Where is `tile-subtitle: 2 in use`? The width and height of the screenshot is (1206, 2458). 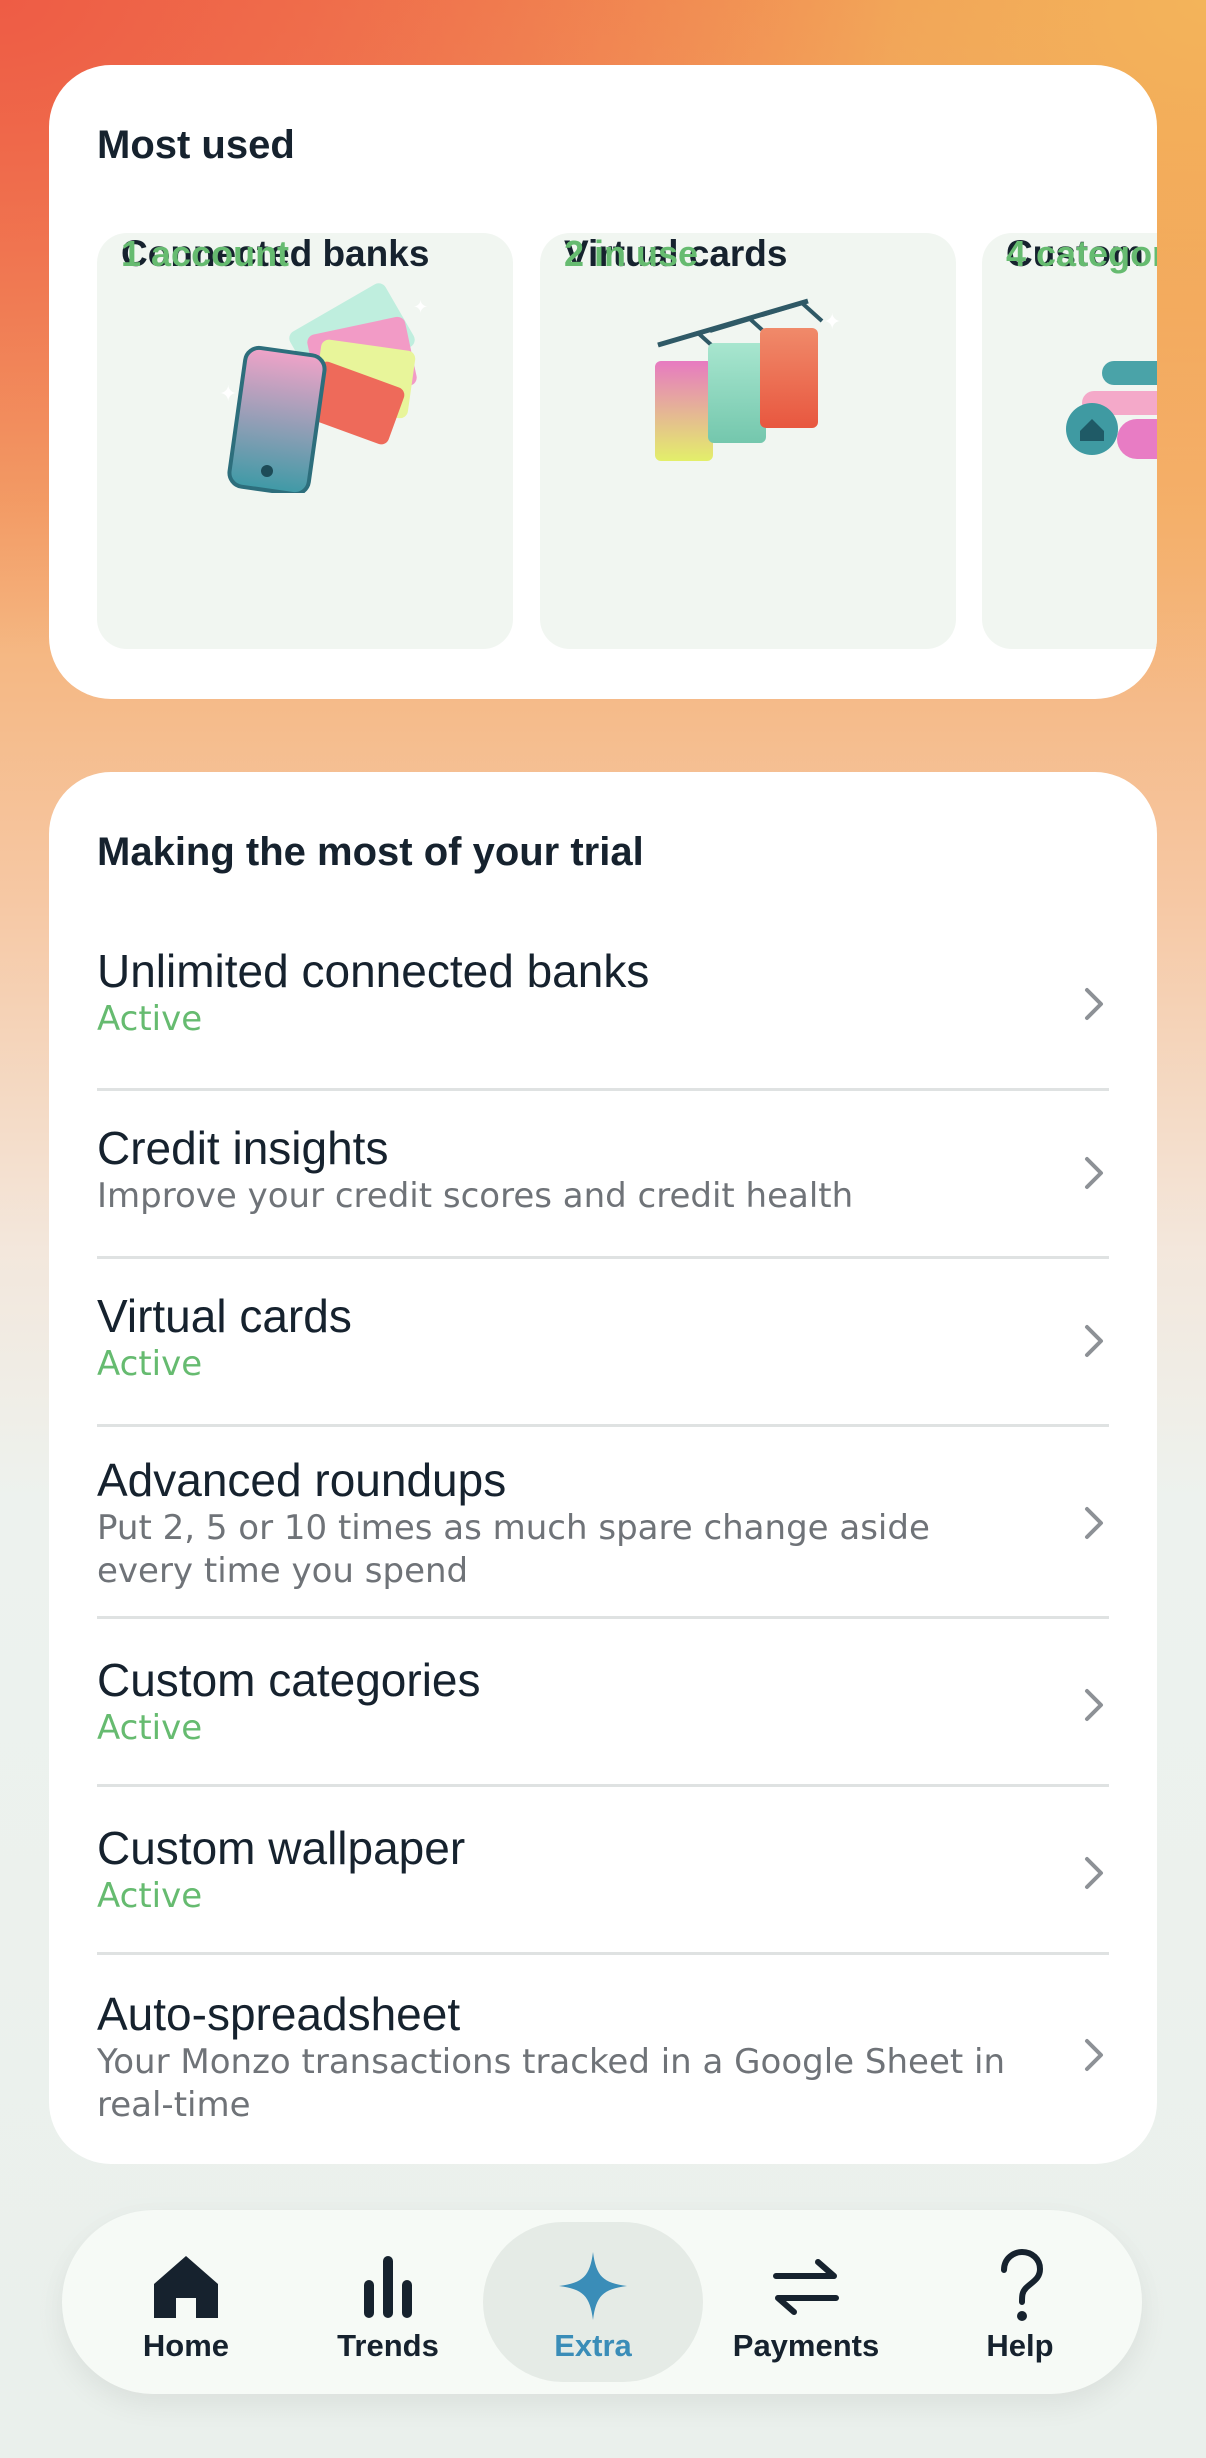 tile-subtitle: 2 in use is located at coordinates (631, 253).